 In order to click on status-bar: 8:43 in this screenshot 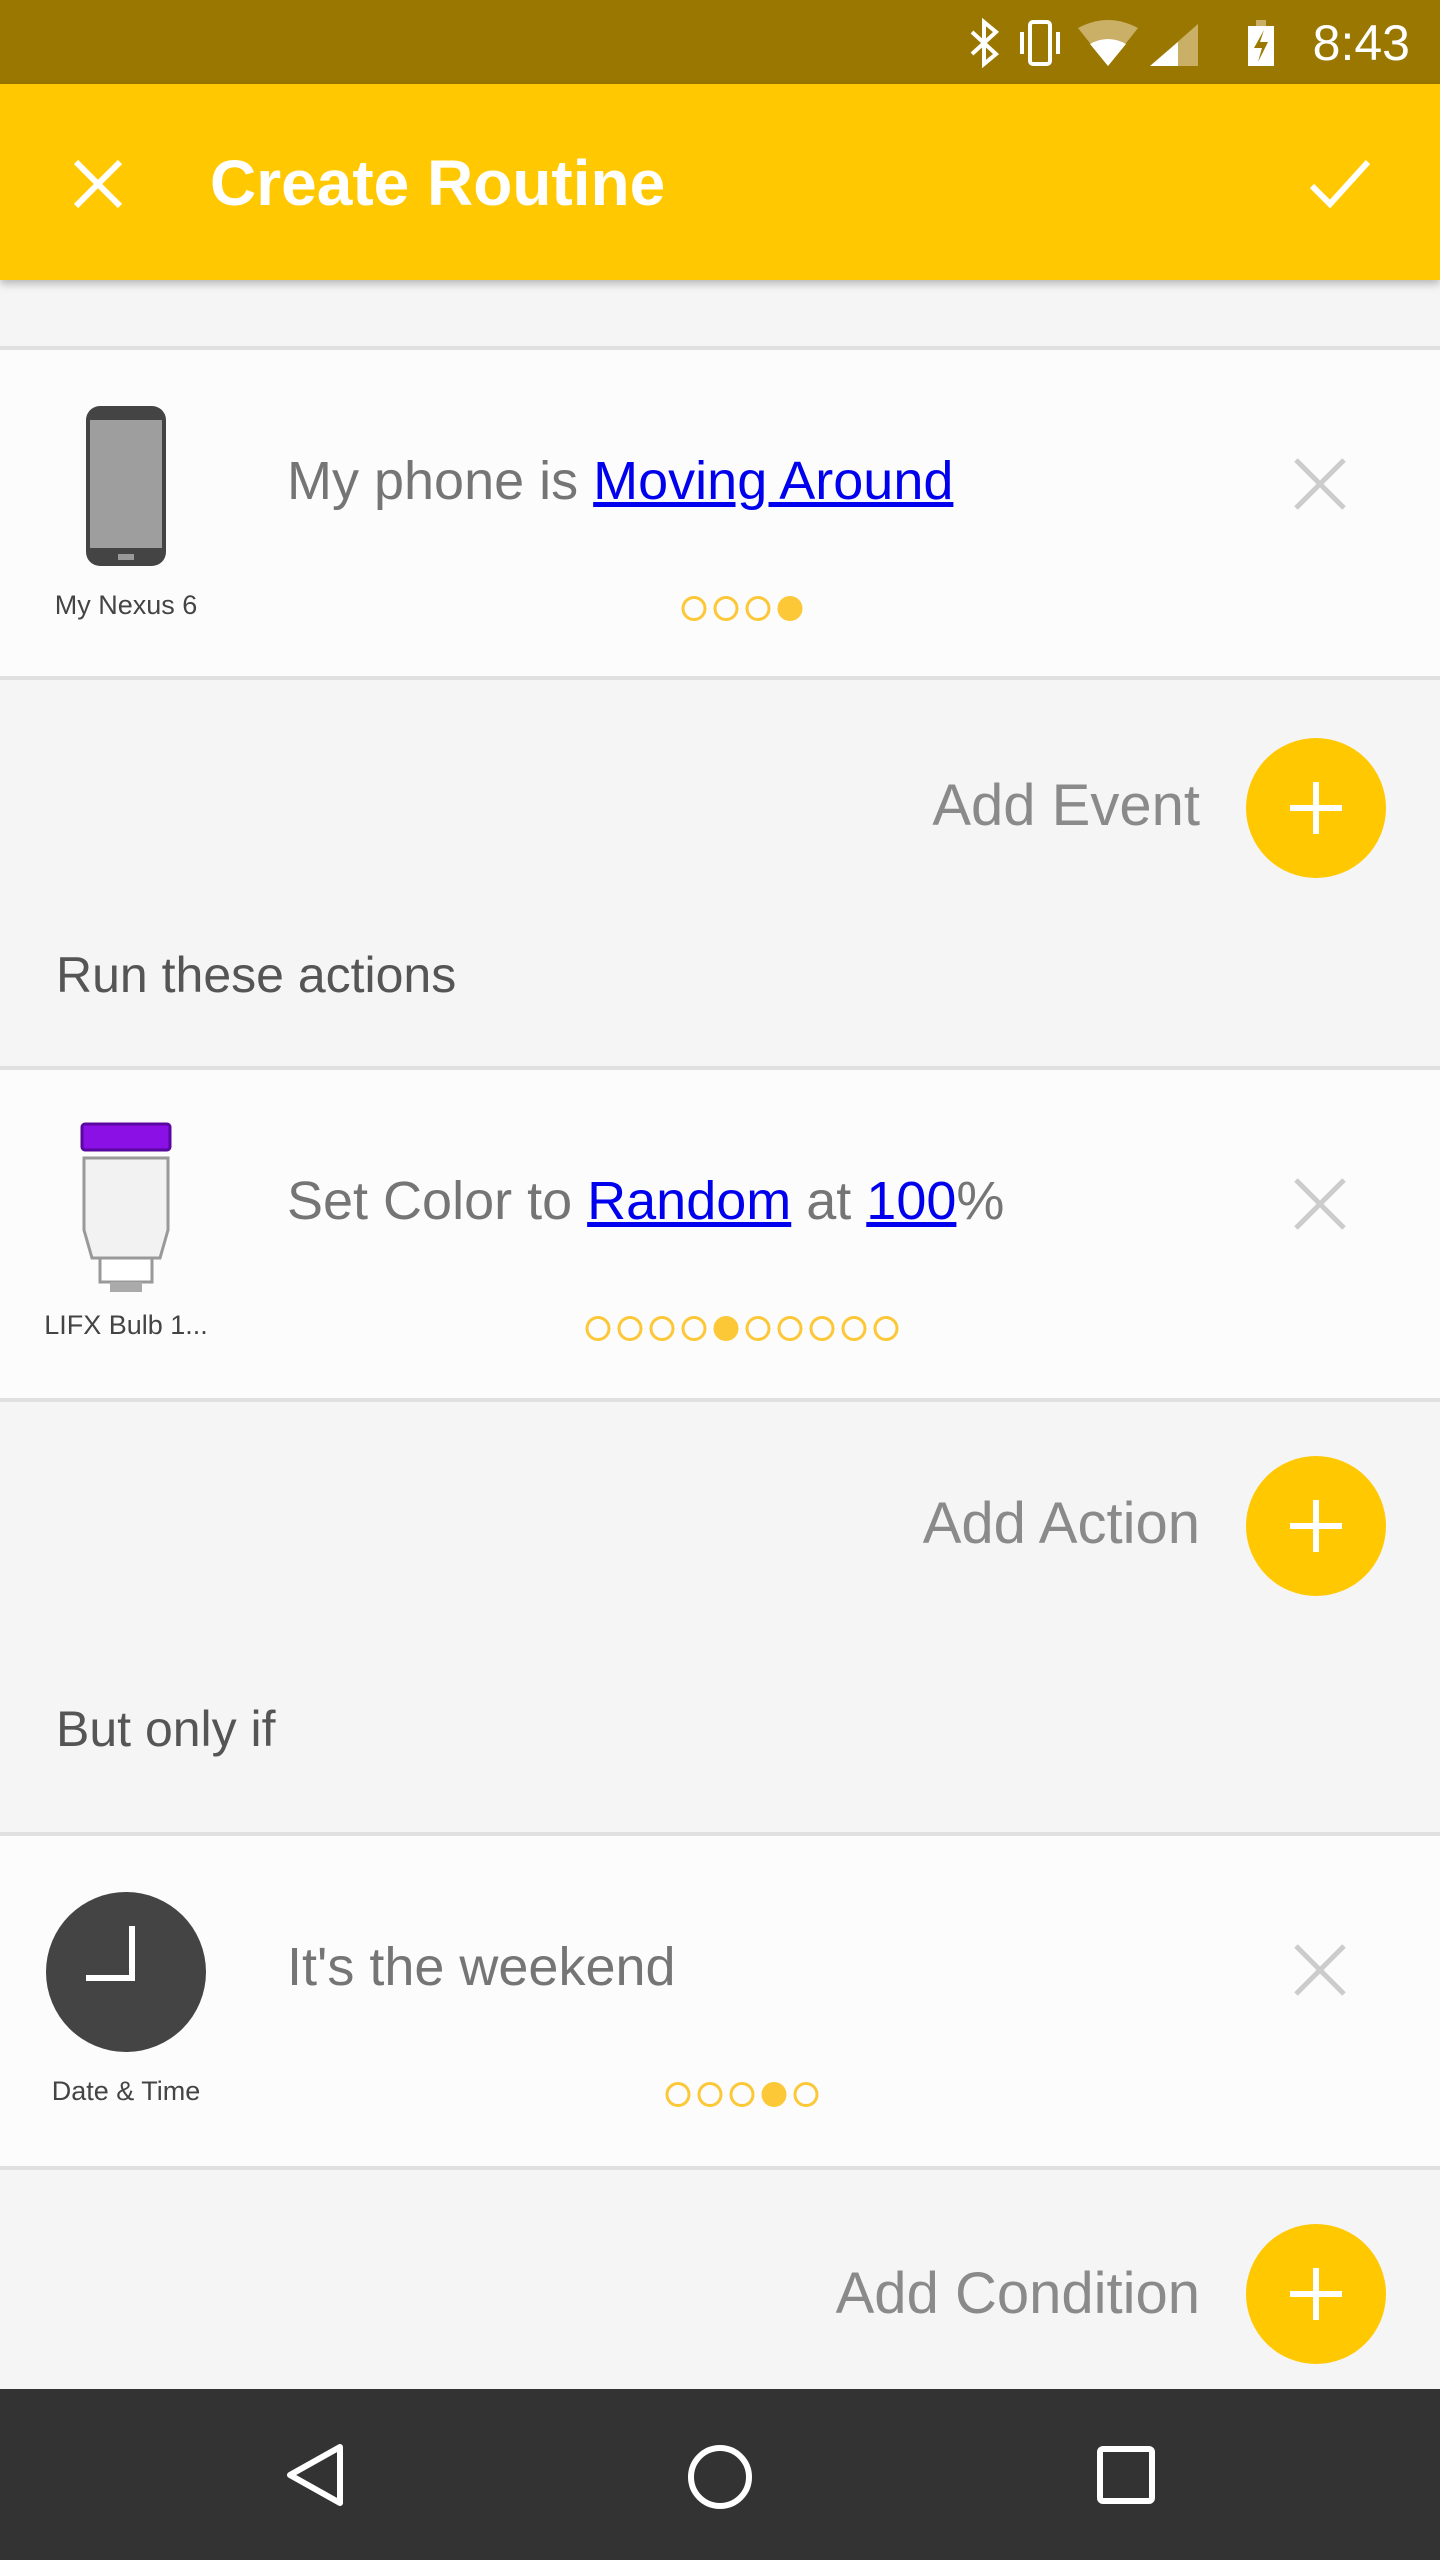, I will do `click(720, 42)`.